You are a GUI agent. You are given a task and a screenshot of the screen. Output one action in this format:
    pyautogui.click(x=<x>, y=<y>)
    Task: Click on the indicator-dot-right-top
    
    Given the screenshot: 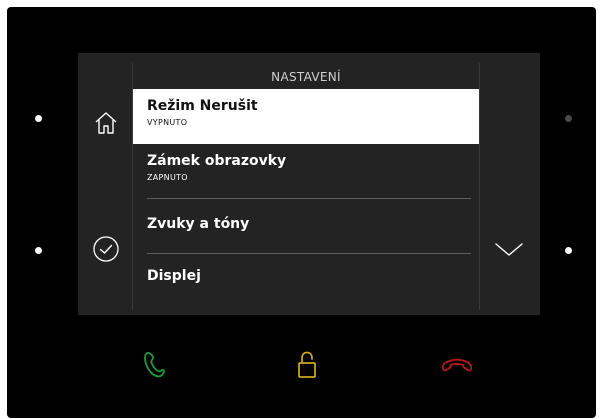 What is the action you would take?
    pyautogui.click(x=568, y=118)
    